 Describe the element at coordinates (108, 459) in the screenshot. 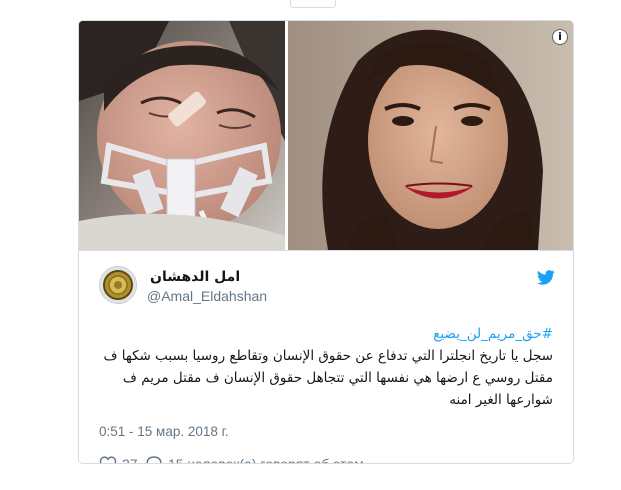

I see `heart-icon` at that location.